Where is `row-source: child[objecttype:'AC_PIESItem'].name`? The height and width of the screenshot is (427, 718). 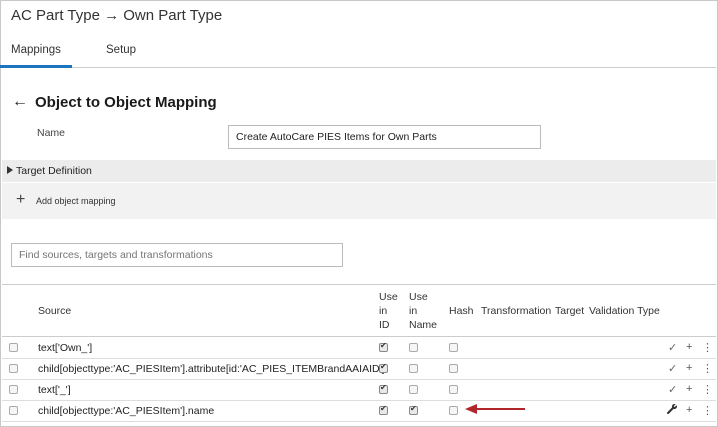
row-source: child[objecttype:'AC_PIESItem'].name is located at coordinates (126, 411).